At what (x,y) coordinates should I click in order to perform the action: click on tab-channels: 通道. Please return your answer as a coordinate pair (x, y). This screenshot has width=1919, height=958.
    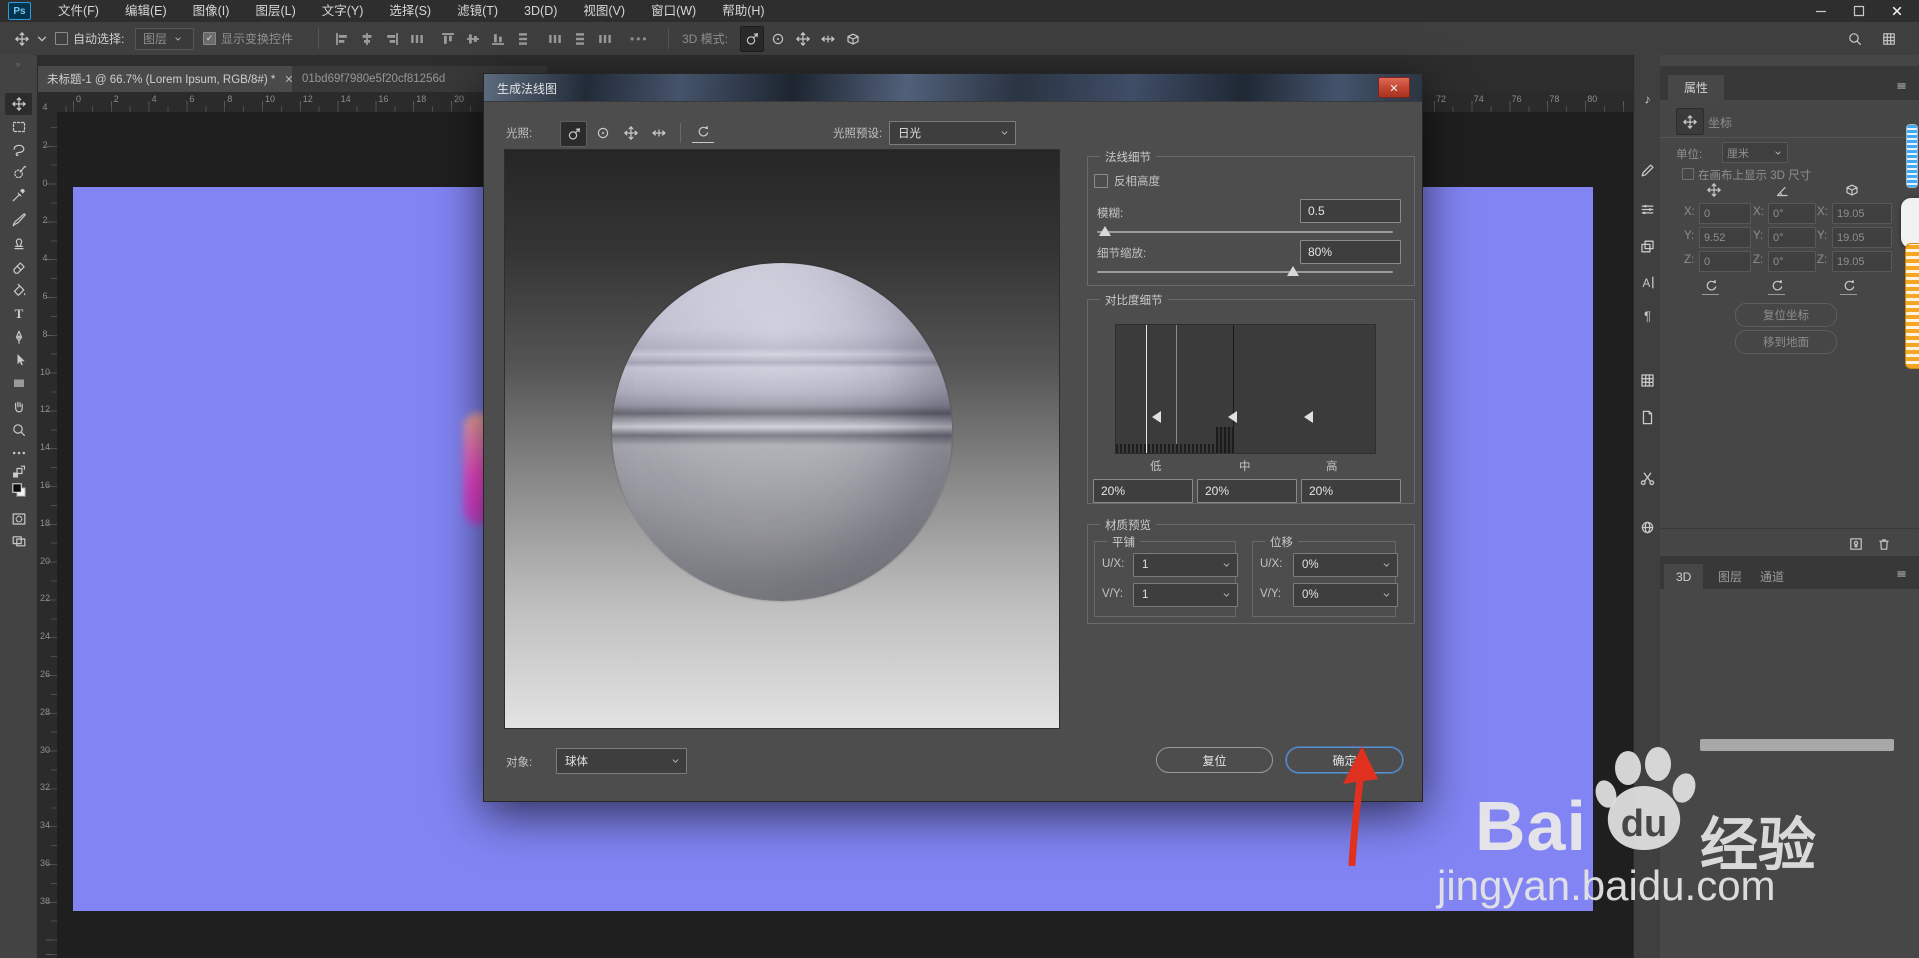
    Looking at the image, I should click on (1772, 576).